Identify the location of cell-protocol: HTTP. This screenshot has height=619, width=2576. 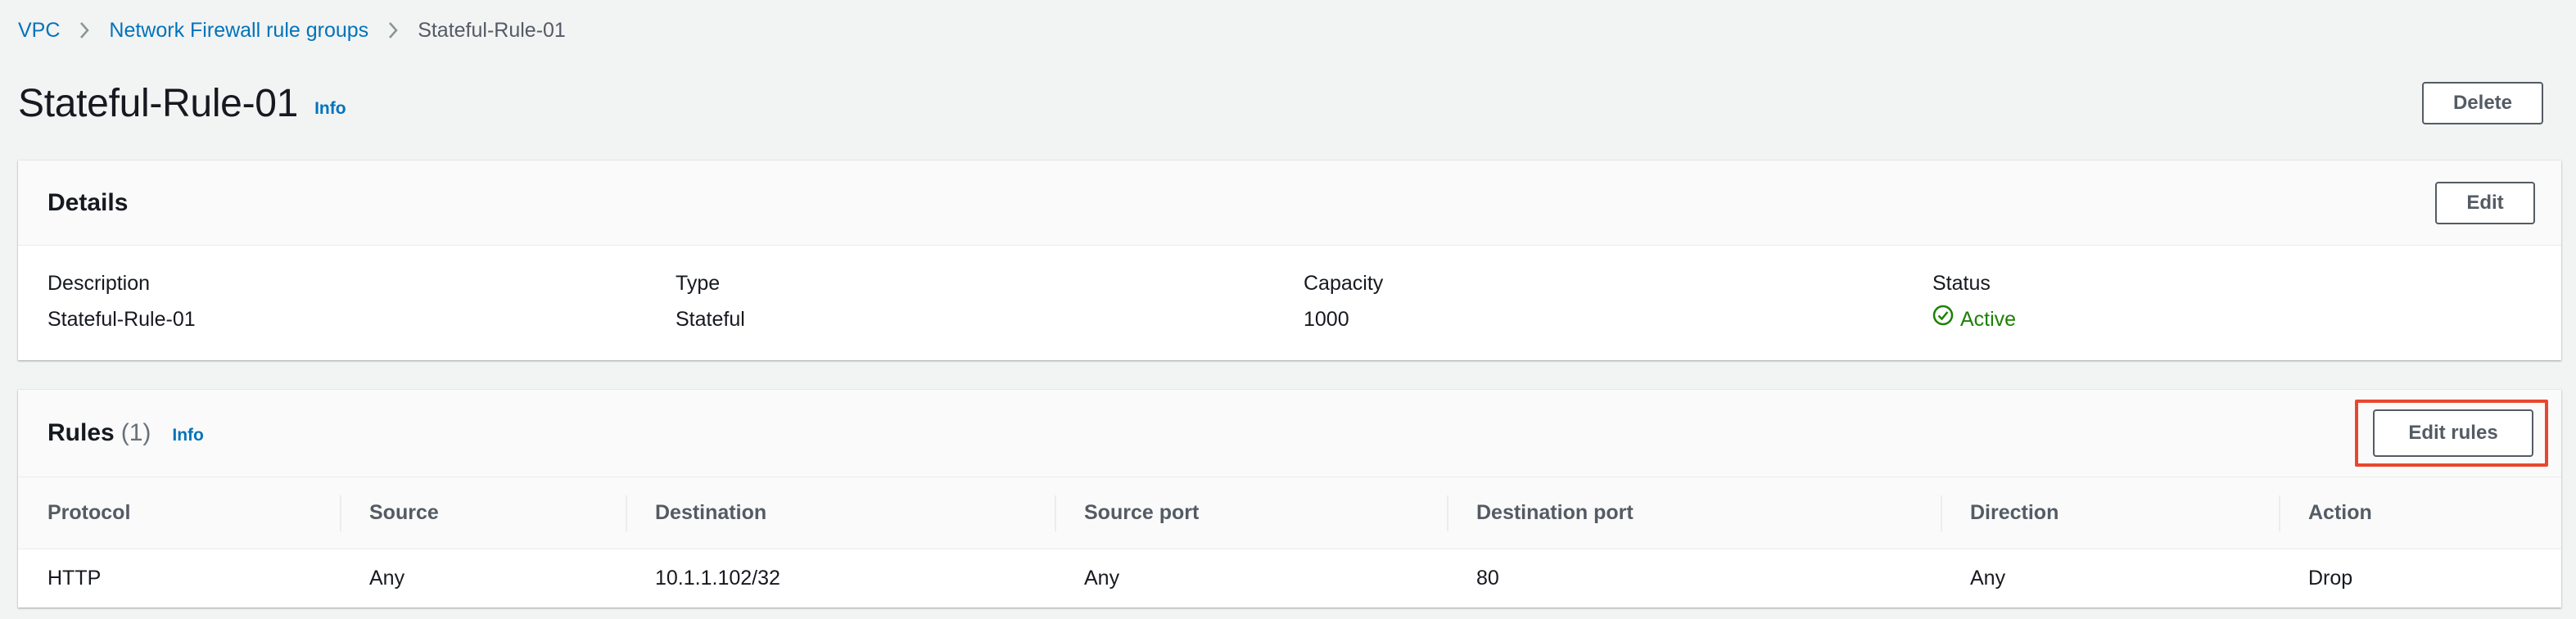
(74, 579).